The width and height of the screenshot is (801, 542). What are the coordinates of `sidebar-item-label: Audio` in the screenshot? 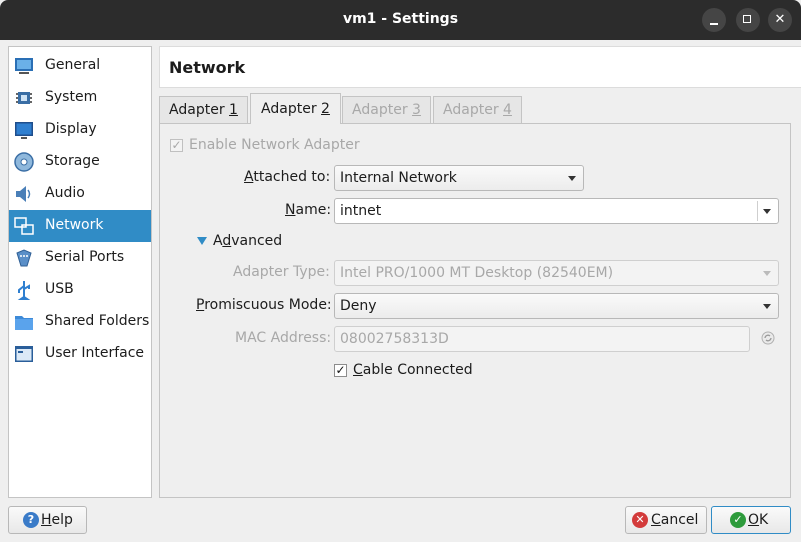 It's located at (65, 193).